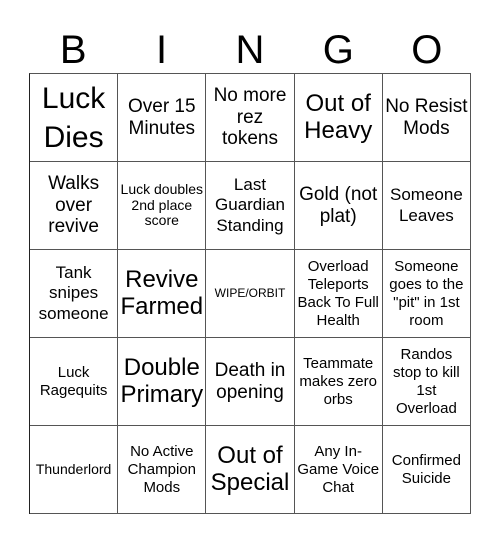  What do you see at coordinates (250, 470) in the screenshot?
I see `bingo-cell: Out of Special` at bounding box center [250, 470].